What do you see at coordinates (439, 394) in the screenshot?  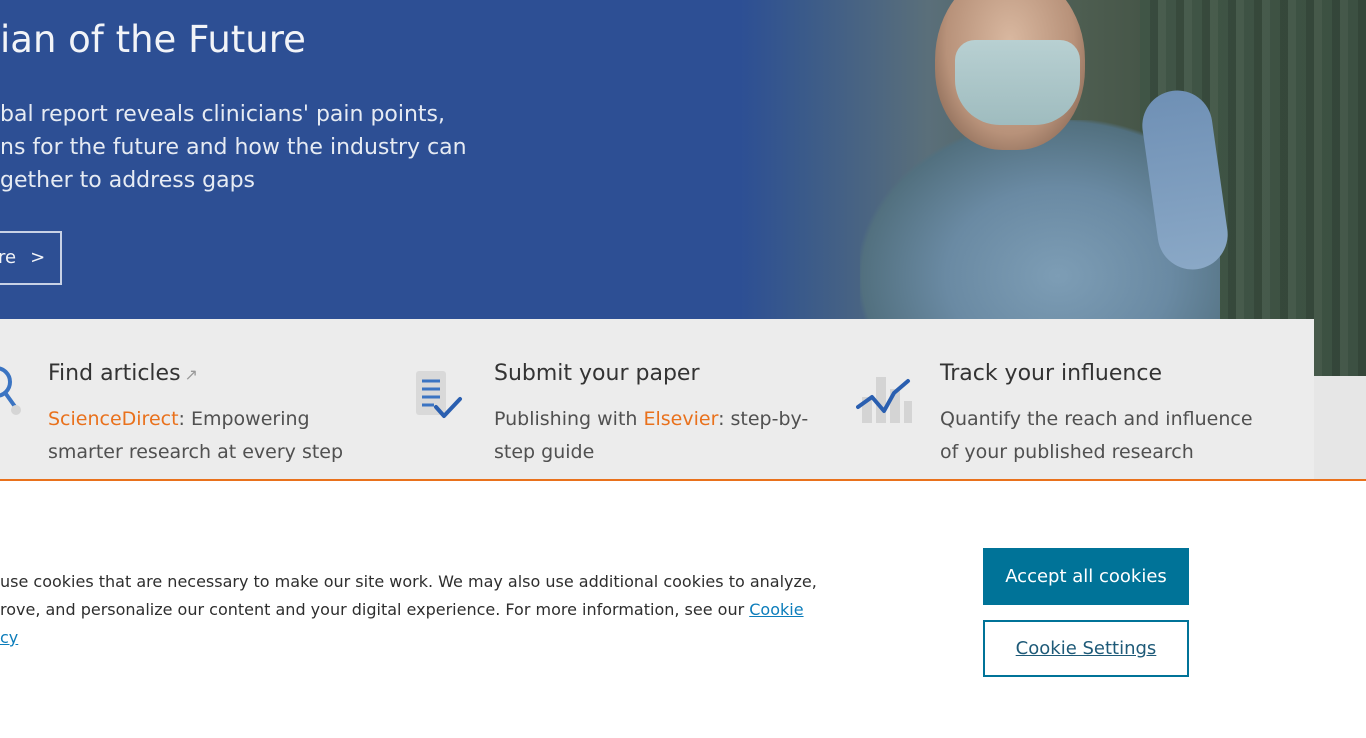 I see `document-check-icon` at bounding box center [439, 394].